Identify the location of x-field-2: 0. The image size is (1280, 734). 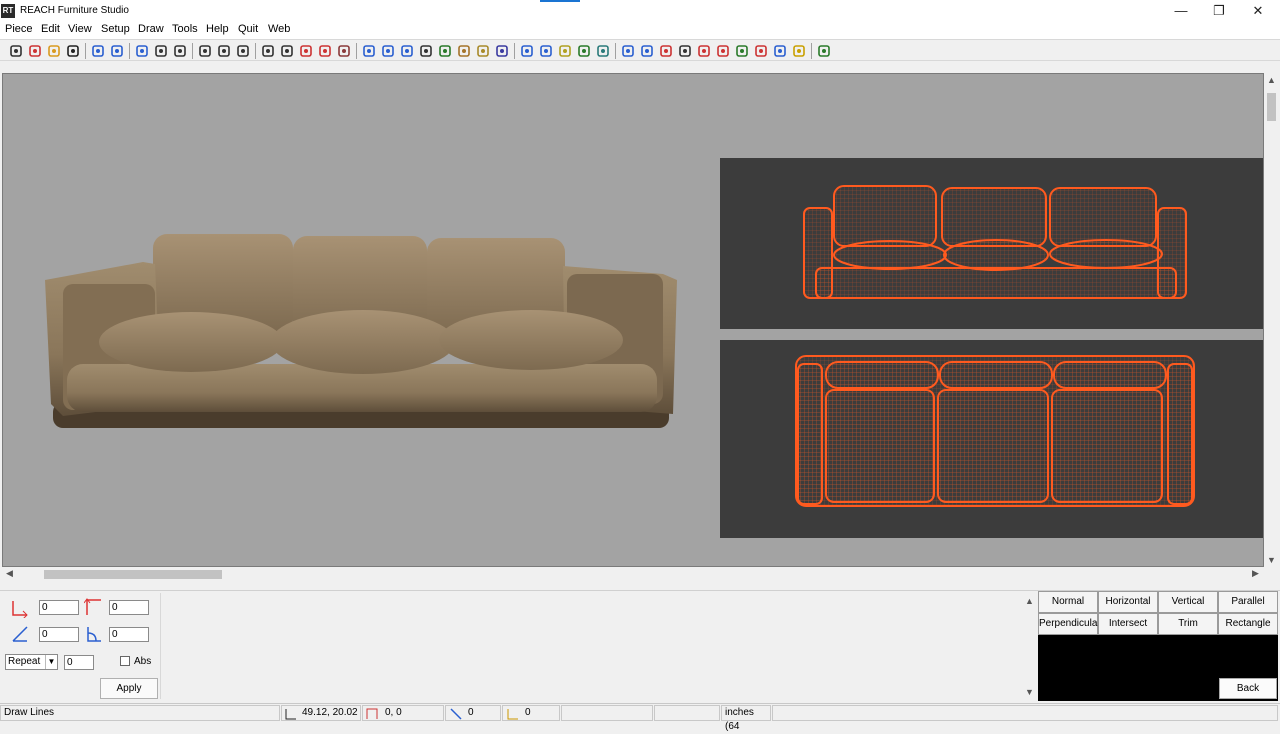
(59, 634).